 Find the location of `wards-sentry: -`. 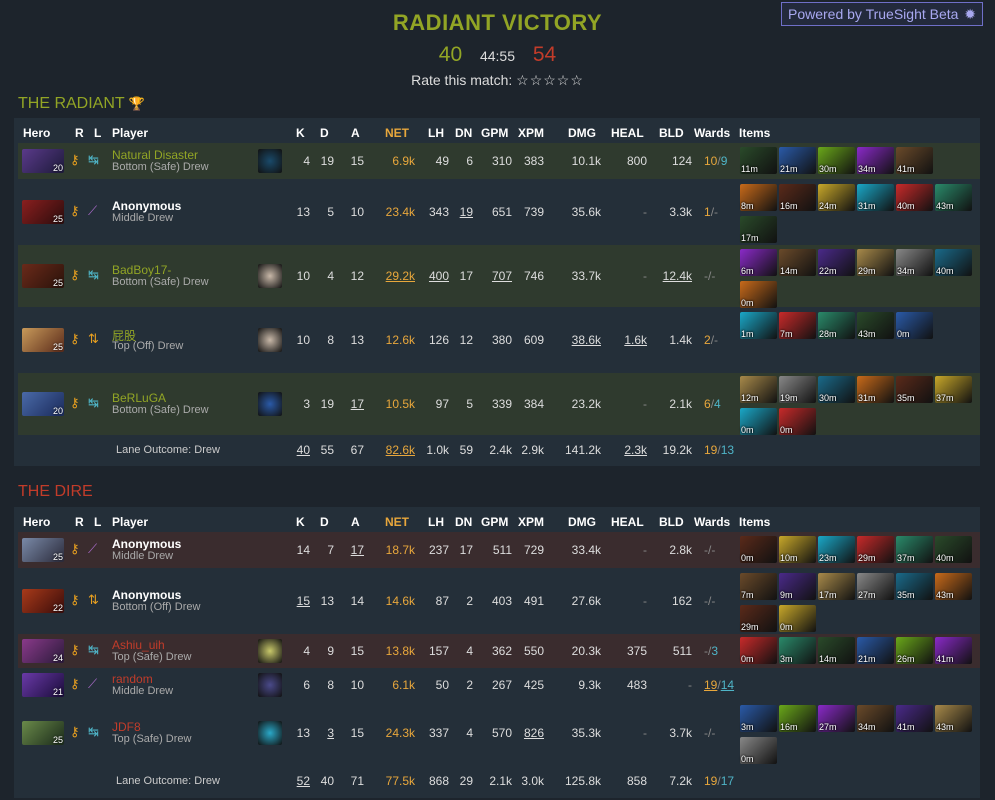

wards-sentry: - is located at coordinates (713, 276).